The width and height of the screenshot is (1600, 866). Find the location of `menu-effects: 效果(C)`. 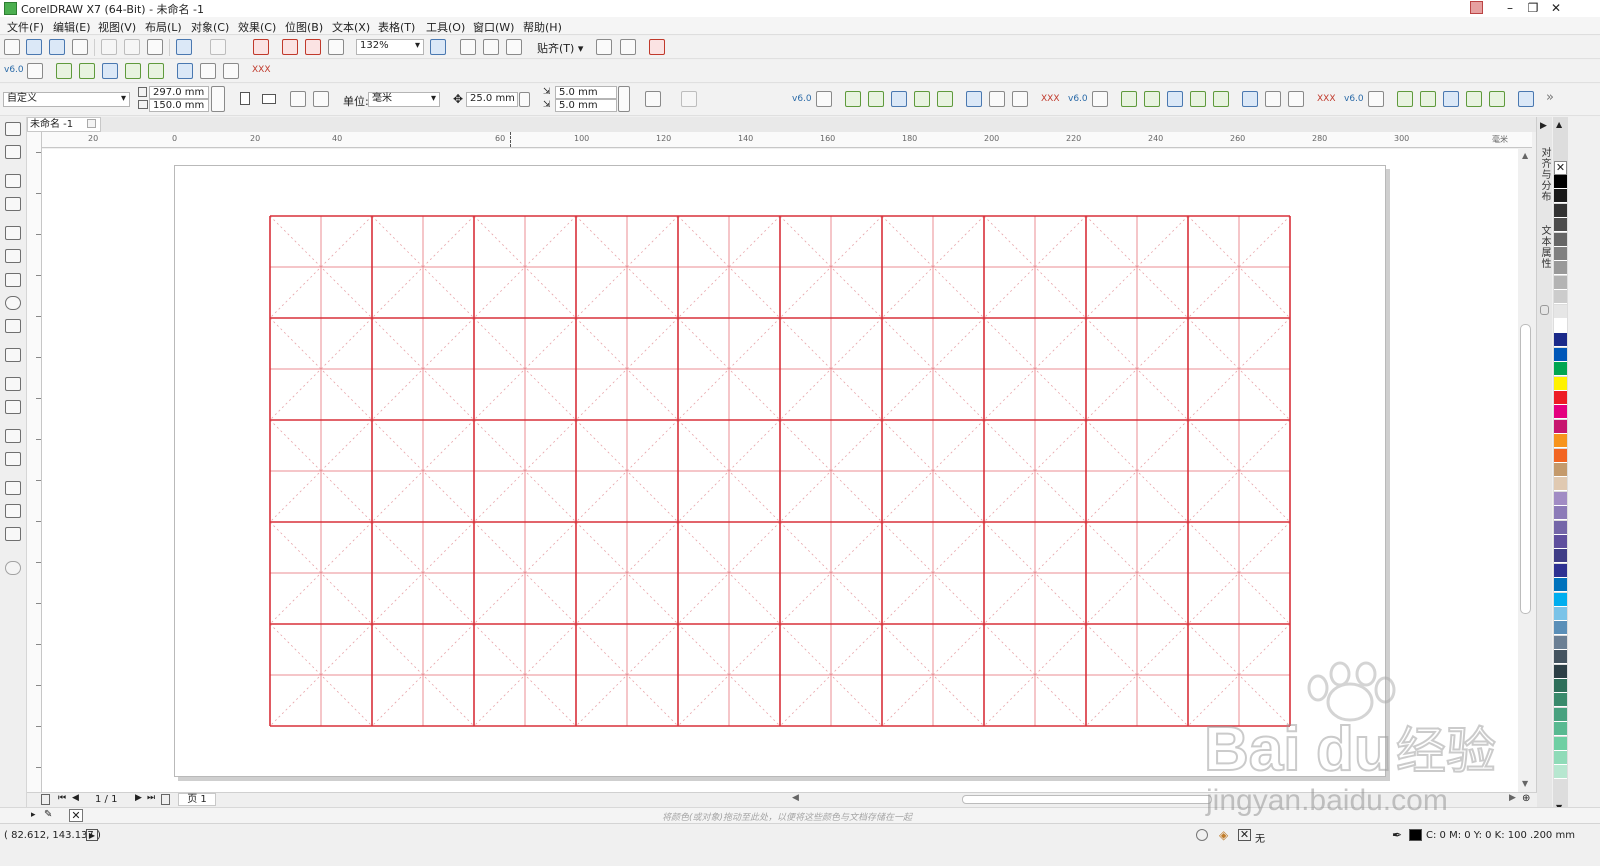

menu-effects: 效果(C) is located at coordinates (257, 27).